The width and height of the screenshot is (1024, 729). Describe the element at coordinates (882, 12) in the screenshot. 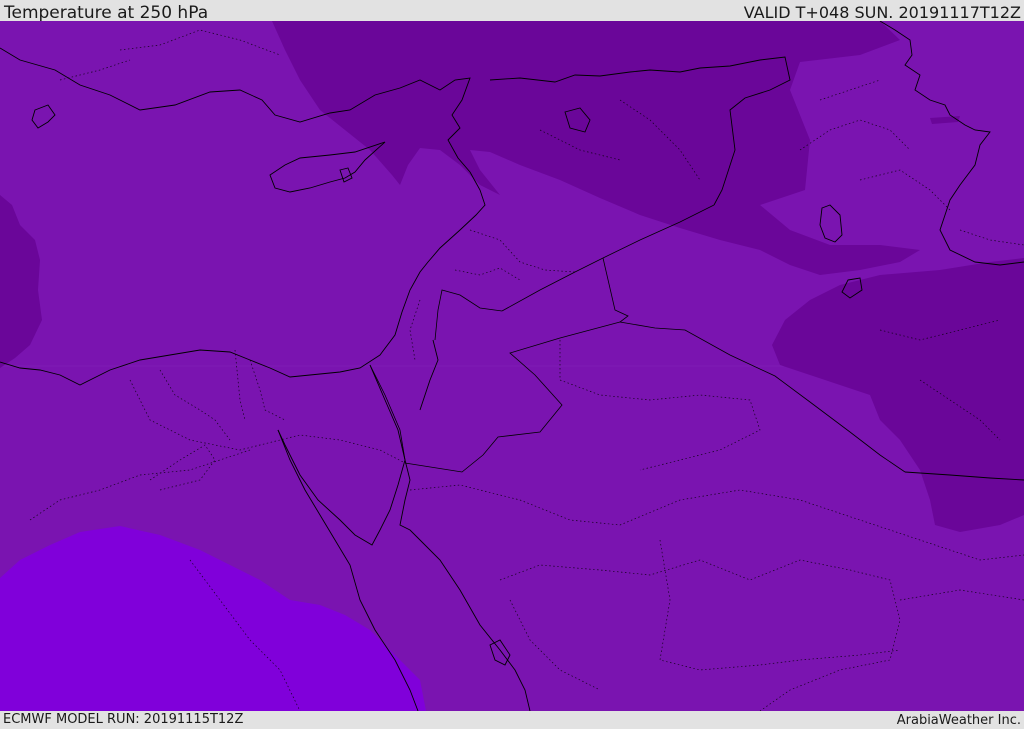

I see `valid-time: VALID T+048 SUN. 20191117T12Z` at that location.